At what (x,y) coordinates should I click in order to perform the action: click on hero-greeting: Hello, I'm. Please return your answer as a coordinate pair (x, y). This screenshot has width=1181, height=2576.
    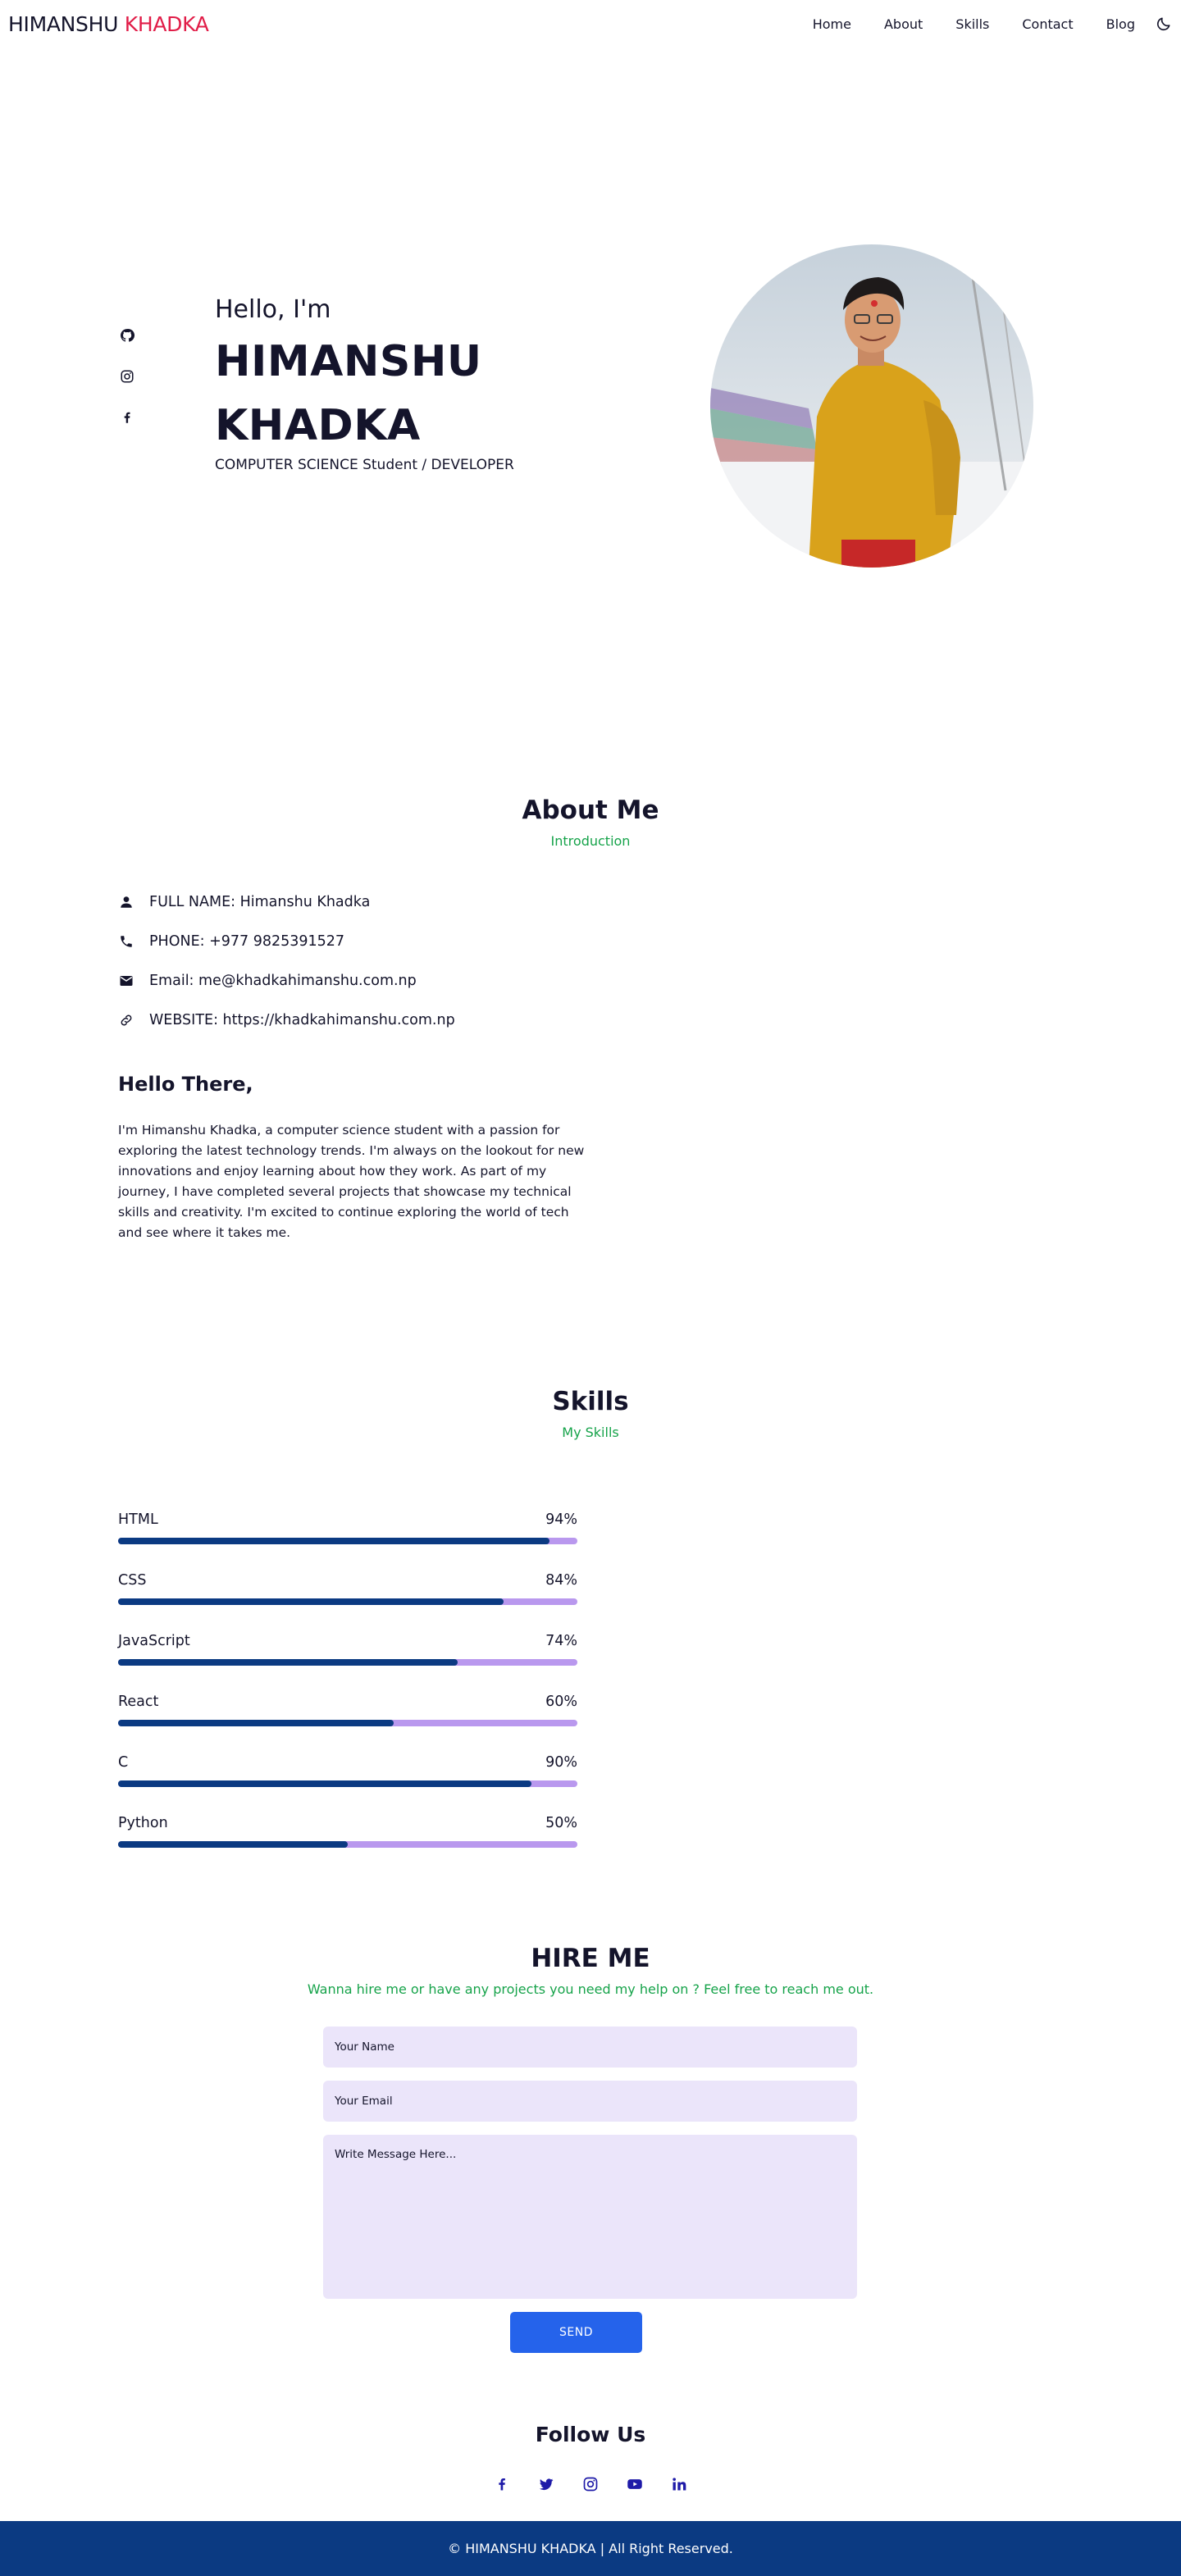
    Looking at the image, I should click on (273, 309).